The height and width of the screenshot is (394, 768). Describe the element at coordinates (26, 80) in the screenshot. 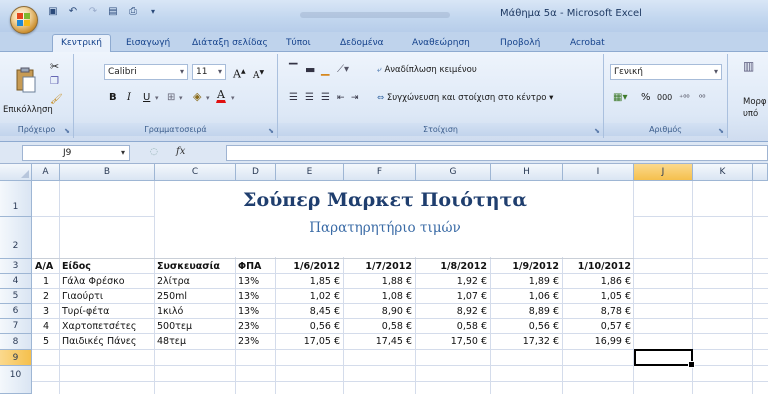

I see `paste-icon` at that location.